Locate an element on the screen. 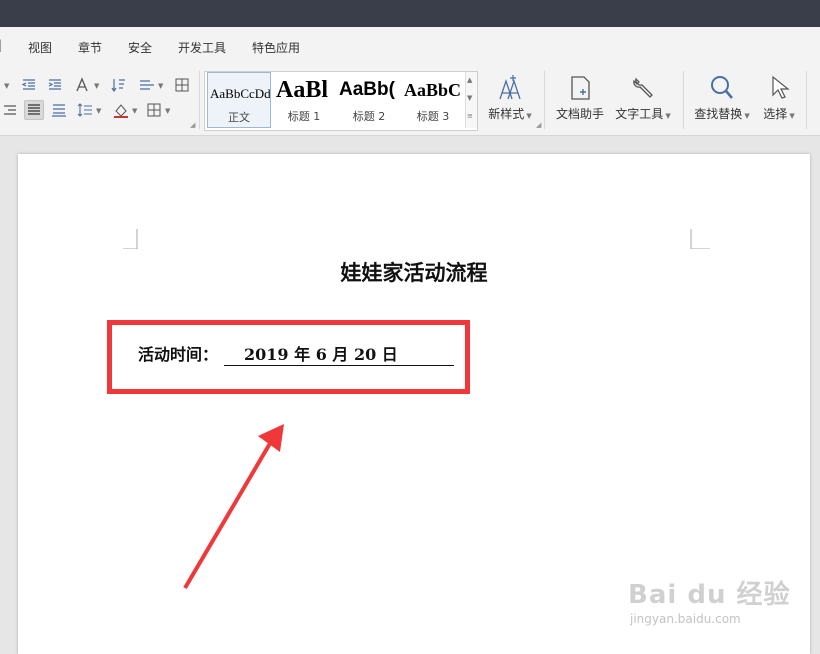 The width and height of the screenshot is (820, 654). select-label: 选择 is located at coordinates (775, 114).